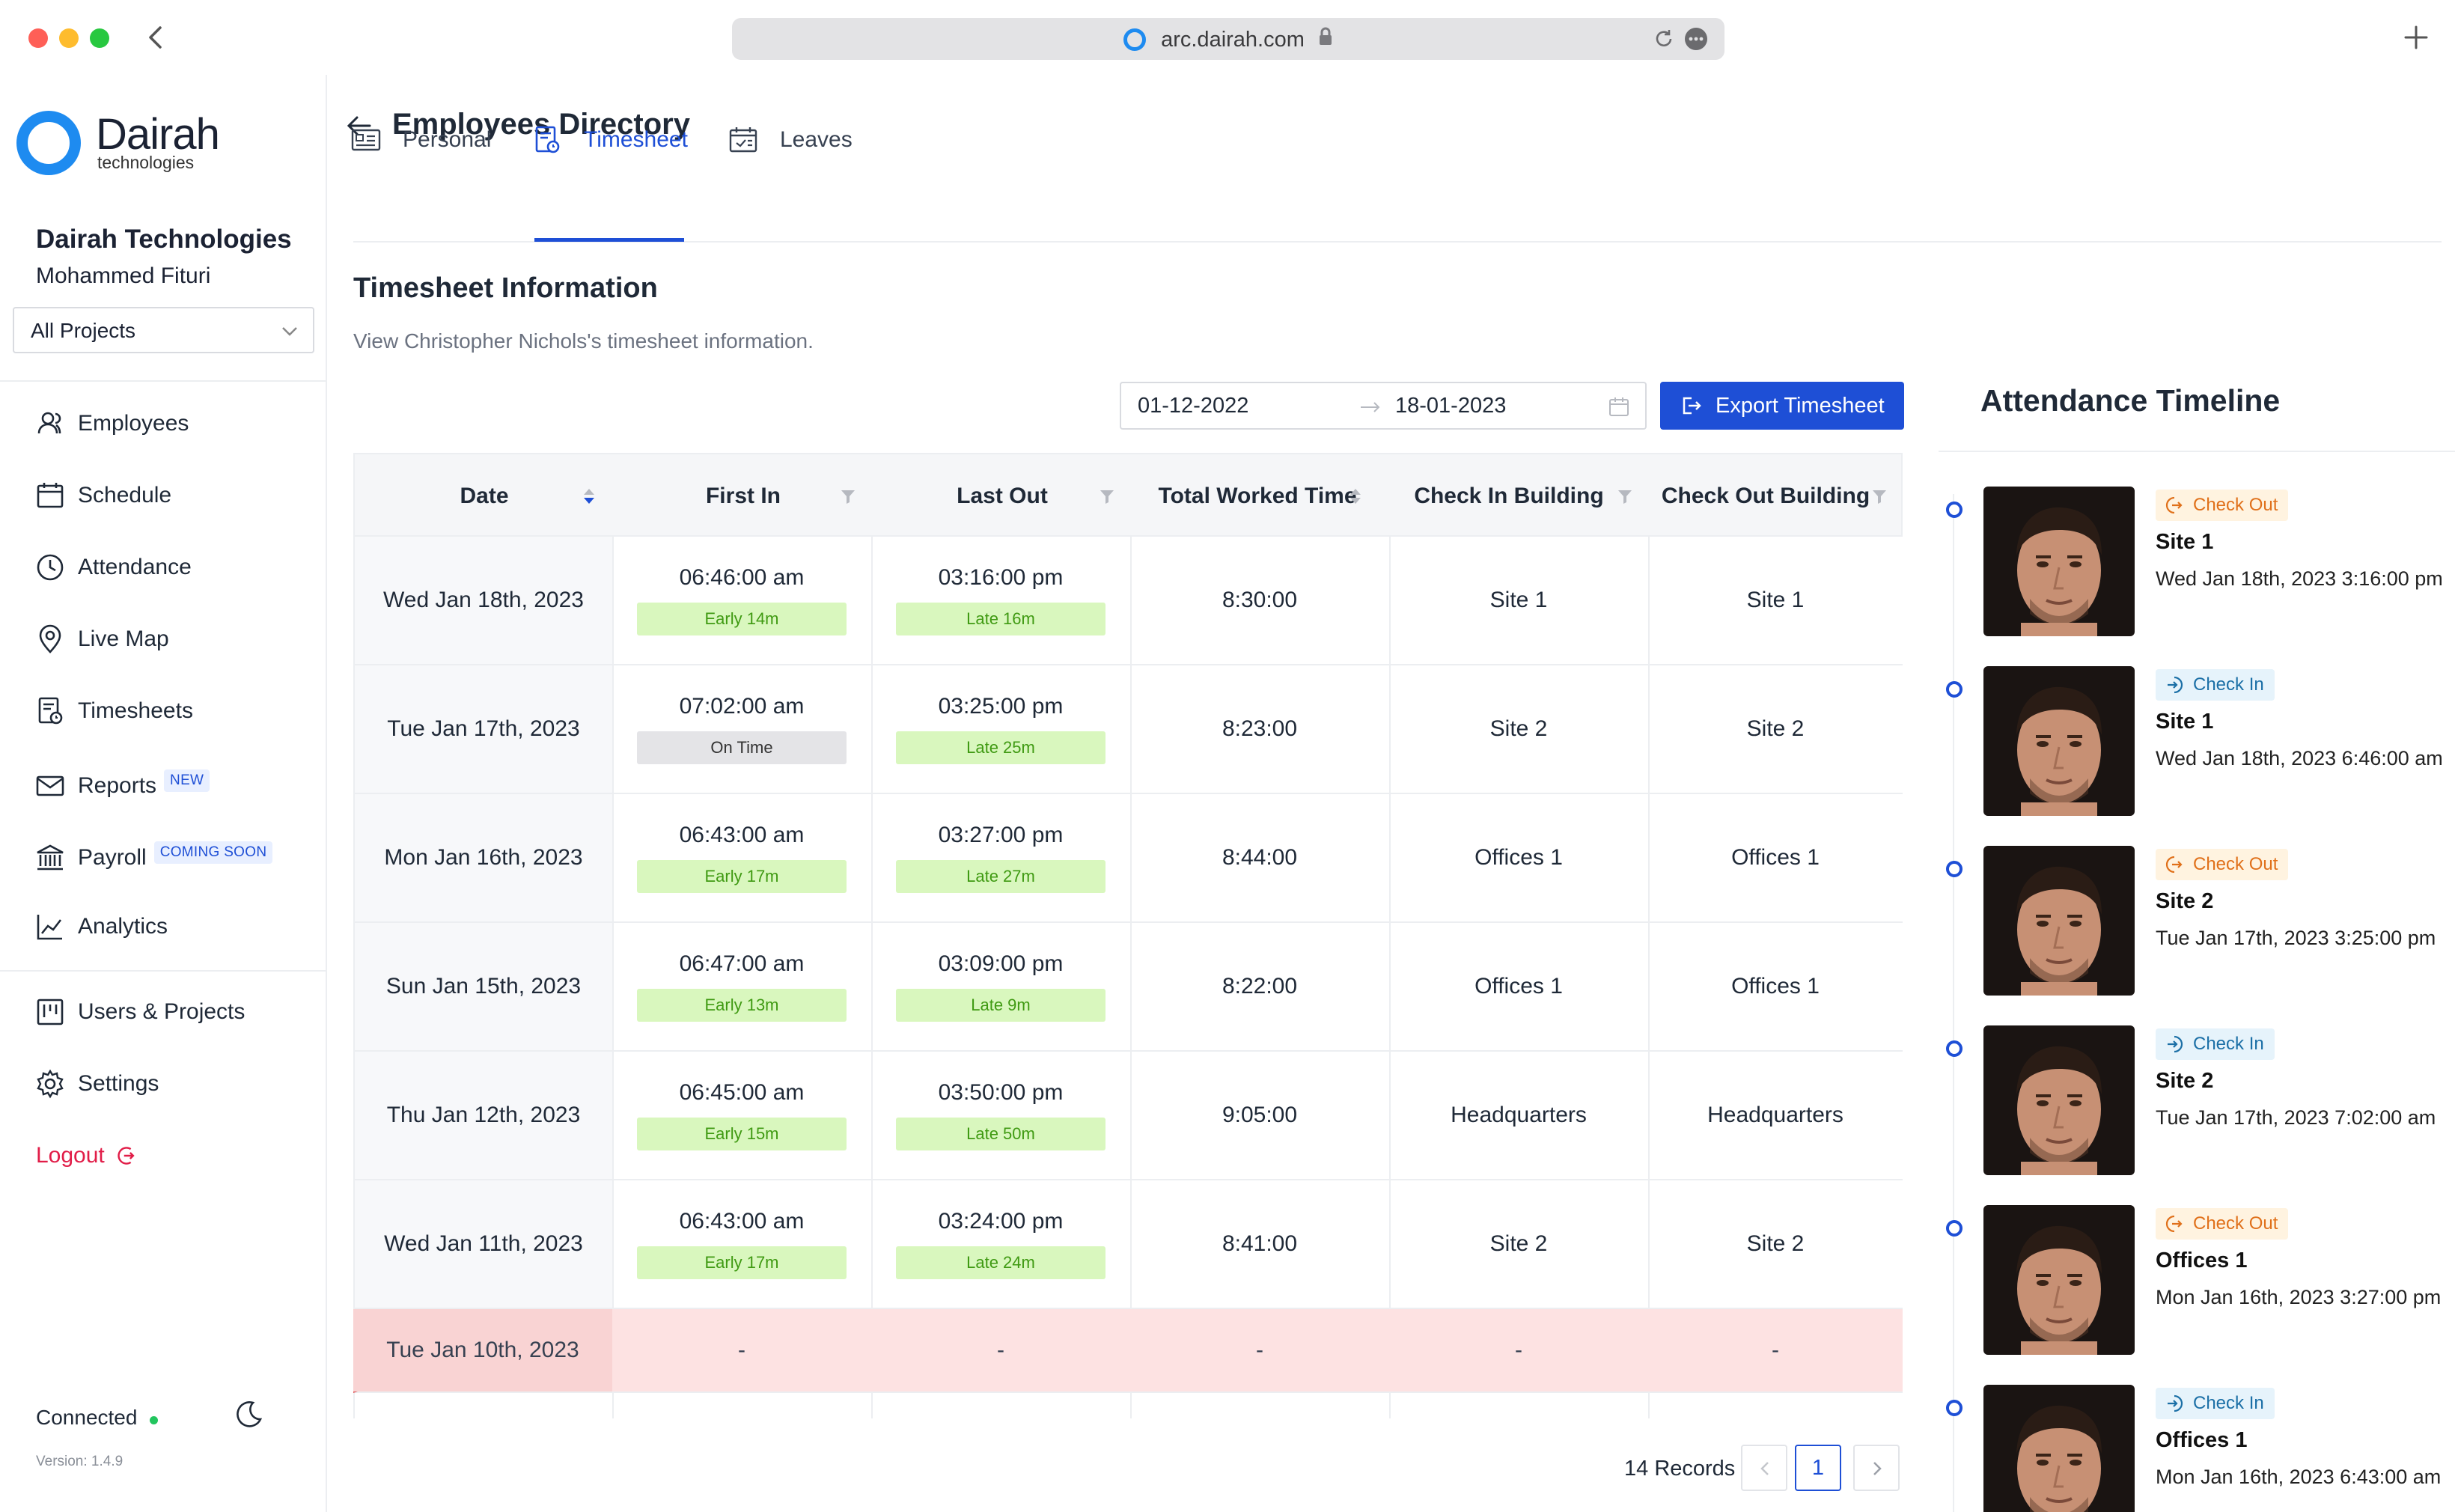 Image resolution: width=2455 pixels, height=1512 pixels. I want to click on prev-page-button, so click(1764, 1468).